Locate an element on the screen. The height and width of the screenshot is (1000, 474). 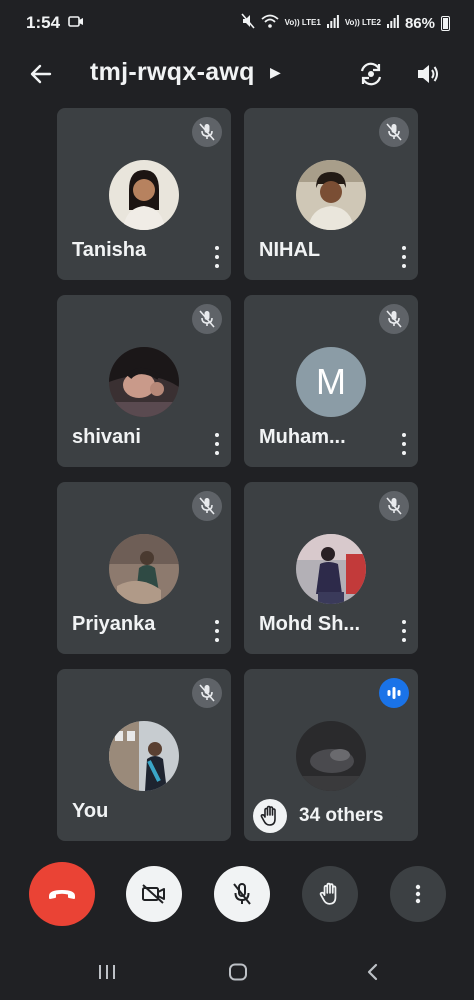
system-back-button is located at coordinates (372, 972).